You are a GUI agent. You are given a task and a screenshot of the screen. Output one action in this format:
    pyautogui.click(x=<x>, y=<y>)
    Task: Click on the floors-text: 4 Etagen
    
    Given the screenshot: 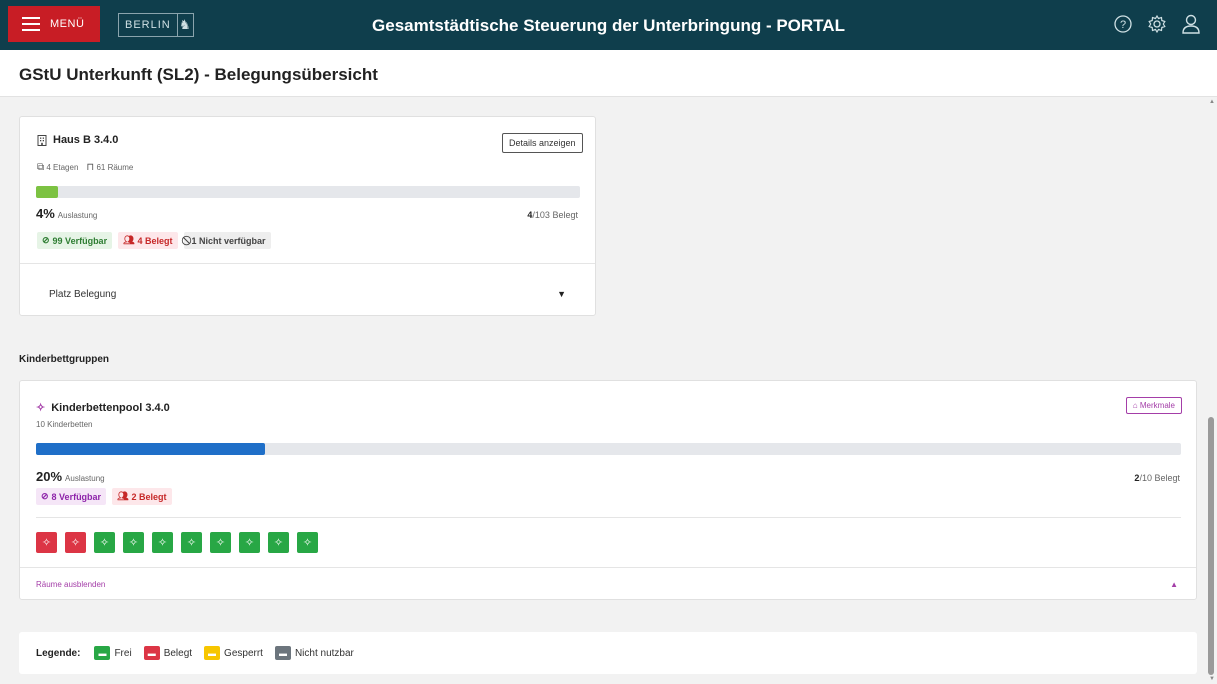 What is the action you would take?
    pyautogui.click(x=62, y=167)
    